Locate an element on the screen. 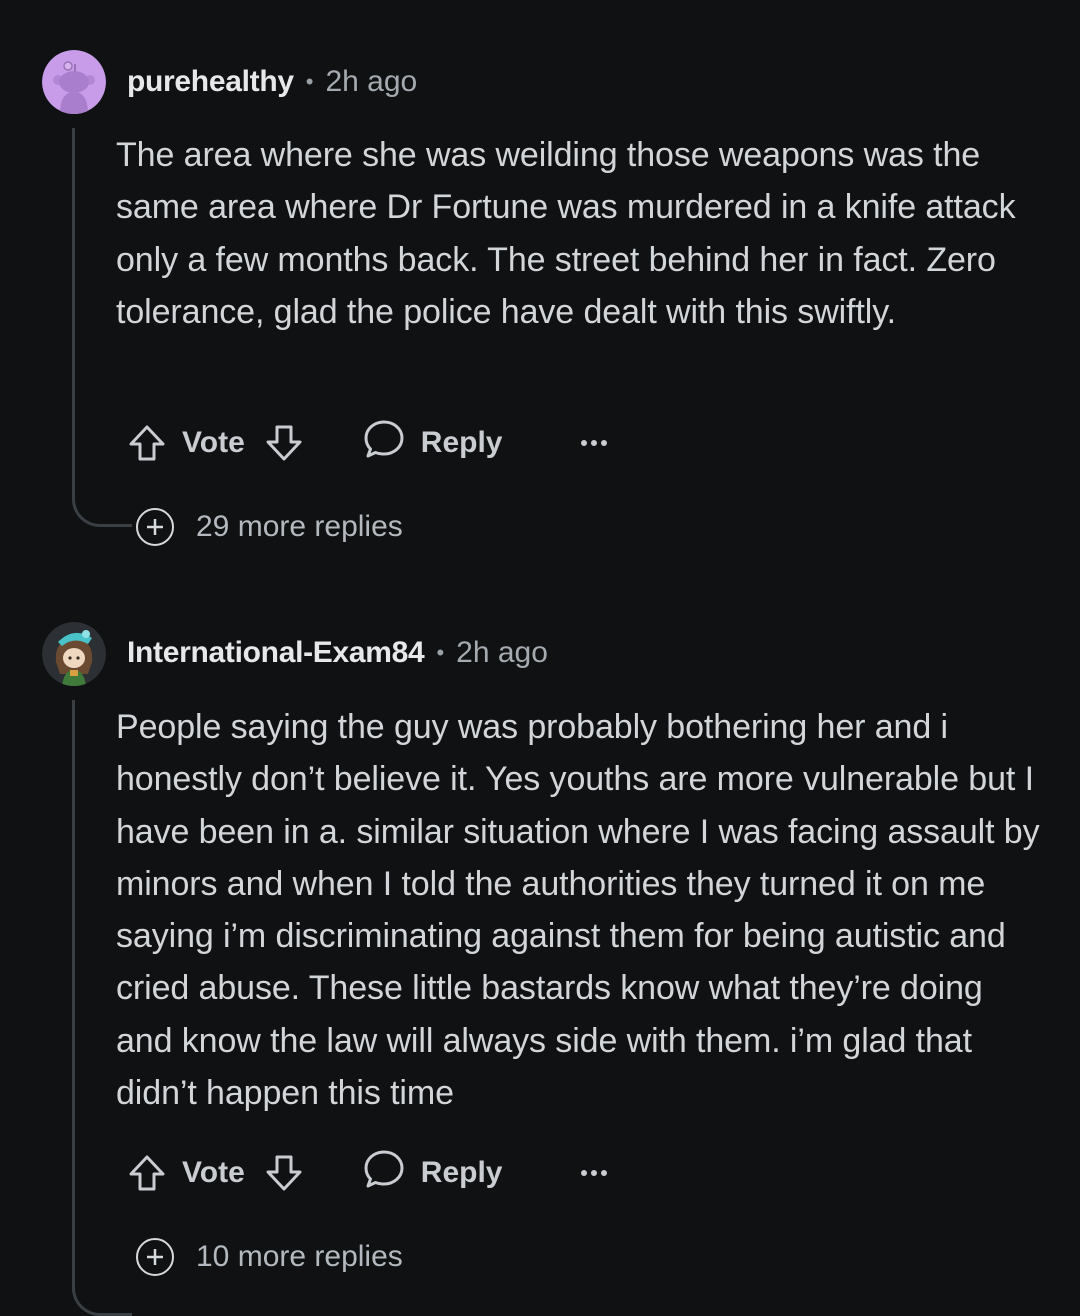 The image size is (1080, 1316). username: International-Exam84 is located at coordinates (276, 653).